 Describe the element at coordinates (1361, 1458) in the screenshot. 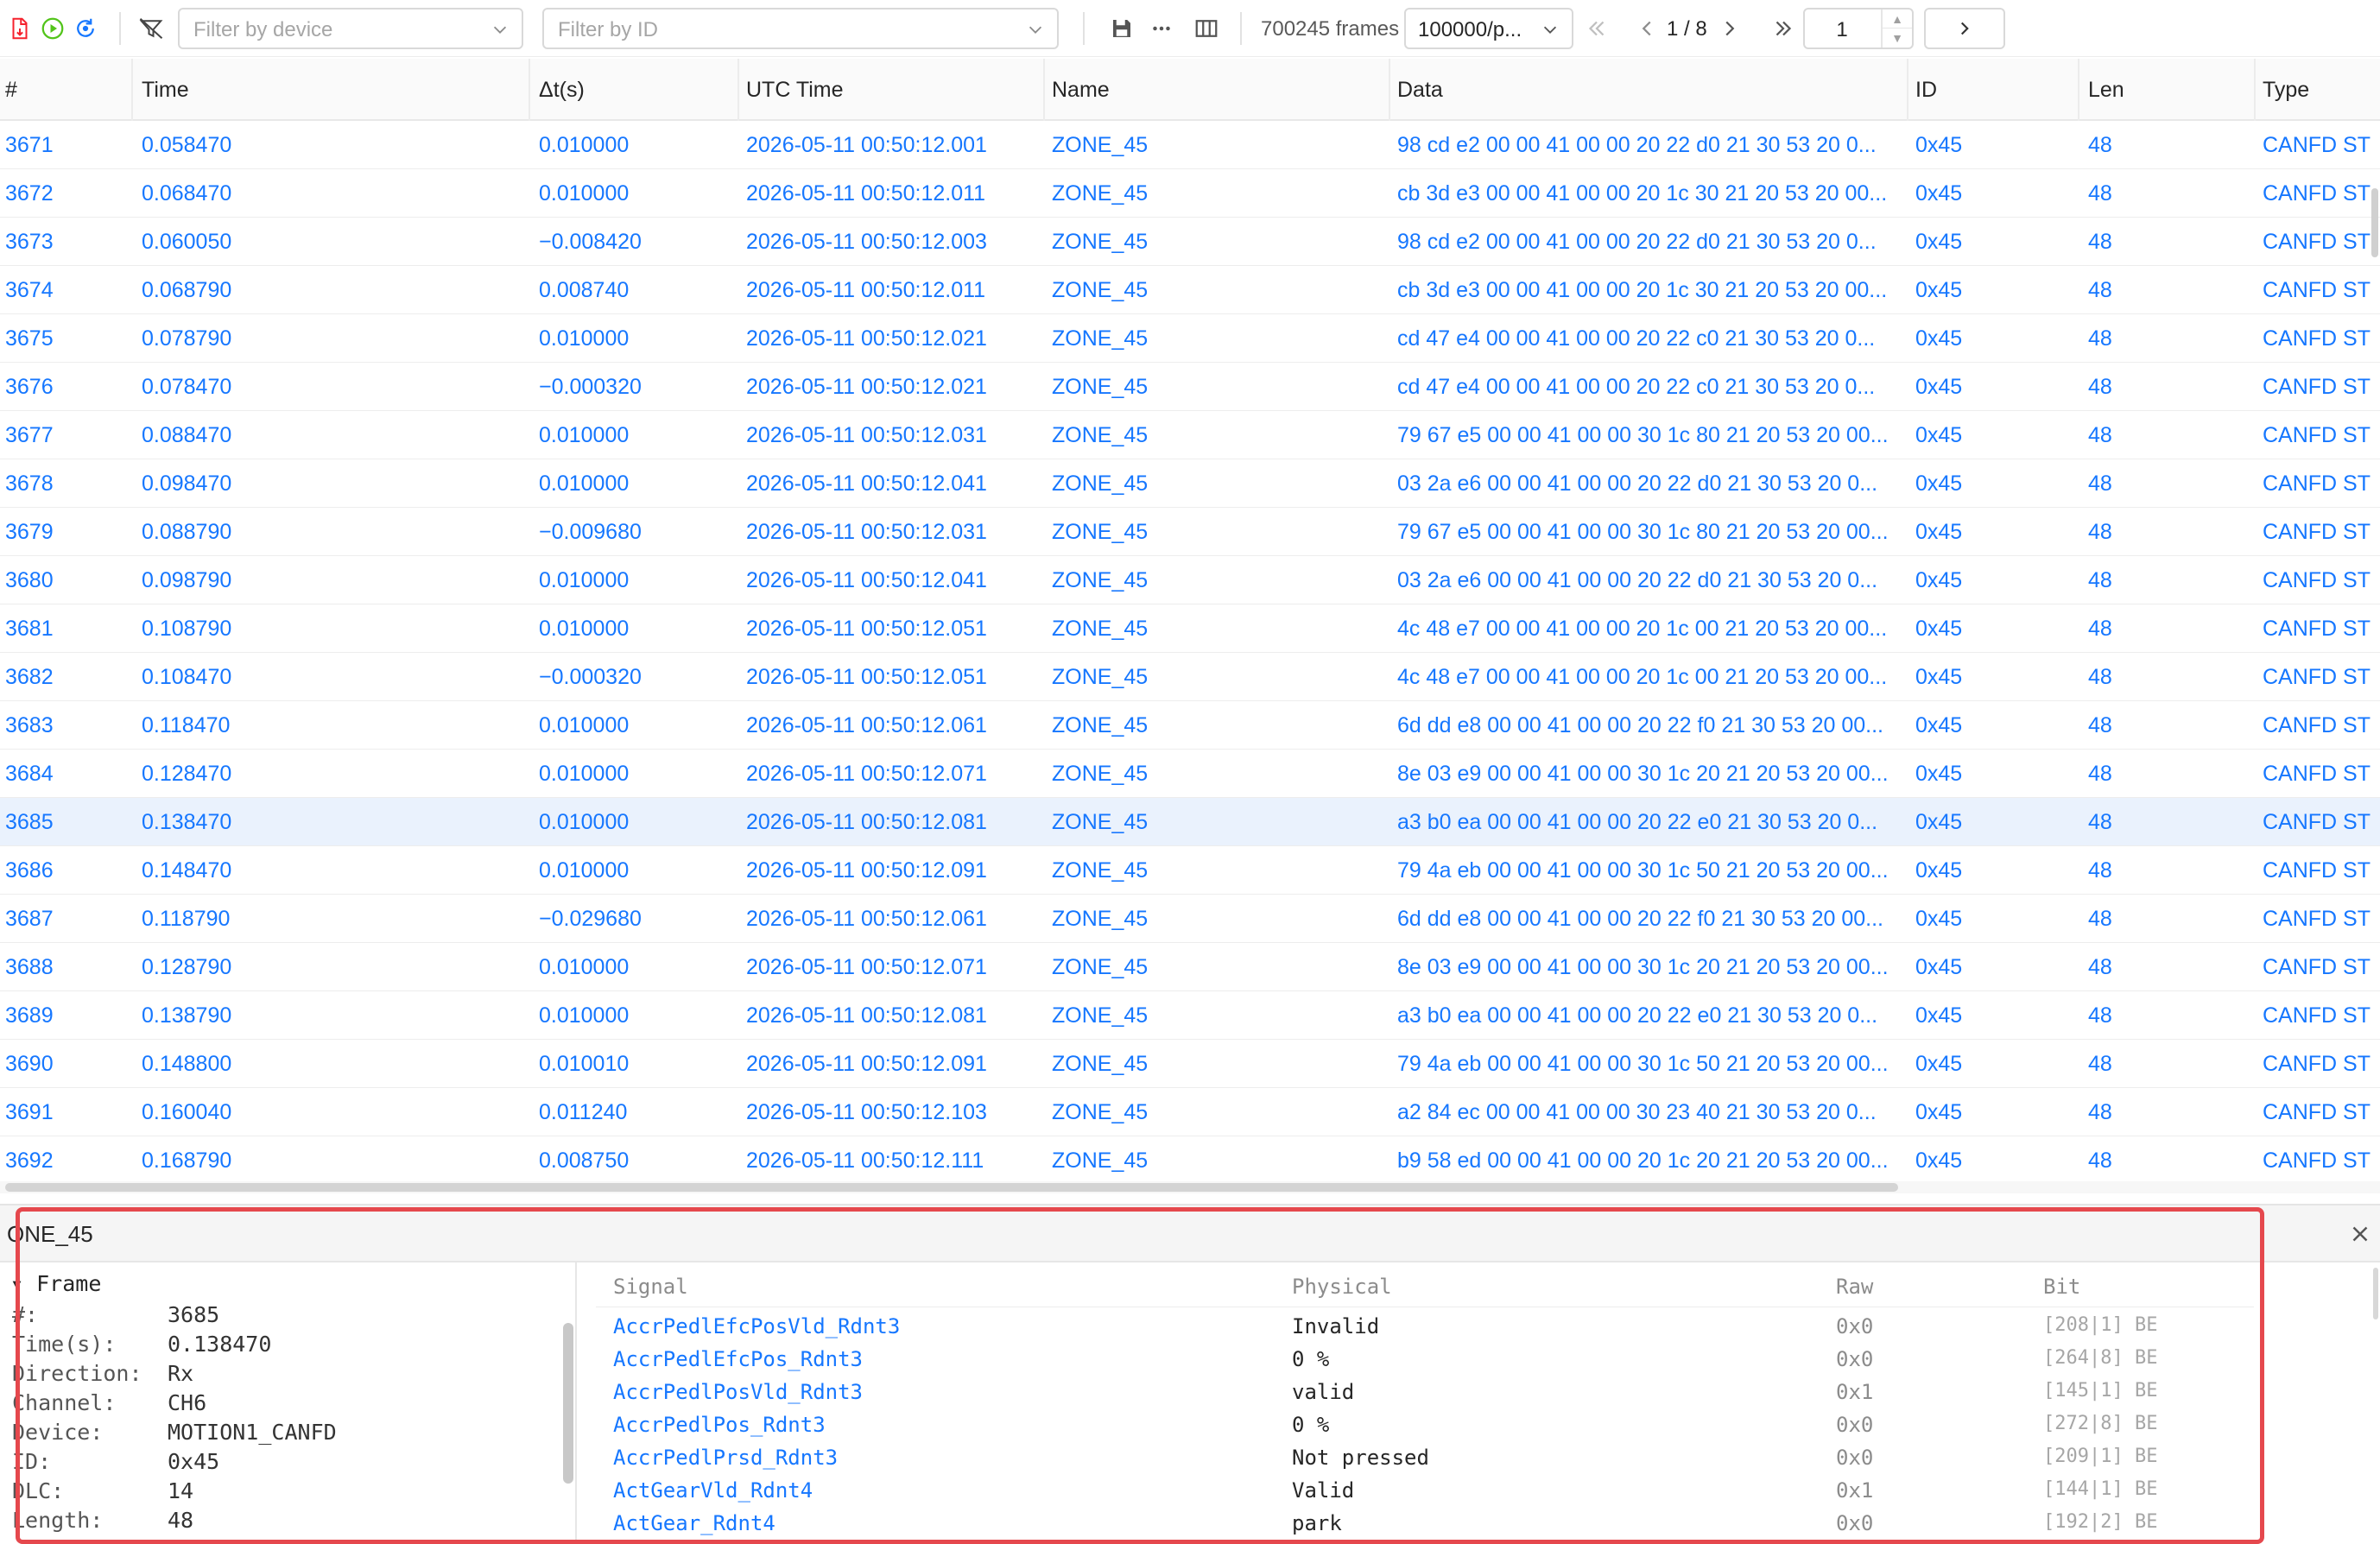

I see `signal-physical: Not pressed` at that location.